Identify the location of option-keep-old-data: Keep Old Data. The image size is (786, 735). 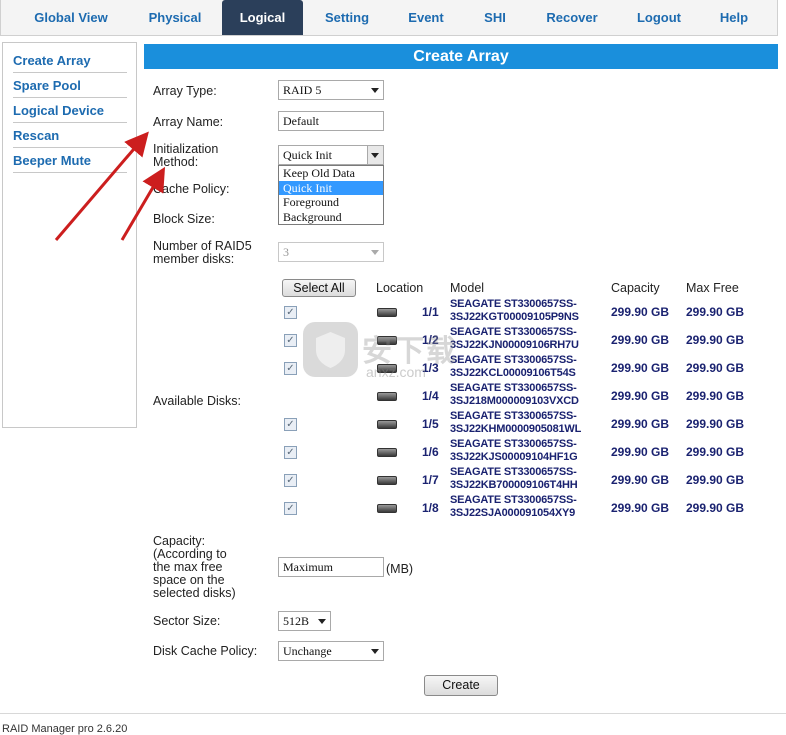
(331, 173).